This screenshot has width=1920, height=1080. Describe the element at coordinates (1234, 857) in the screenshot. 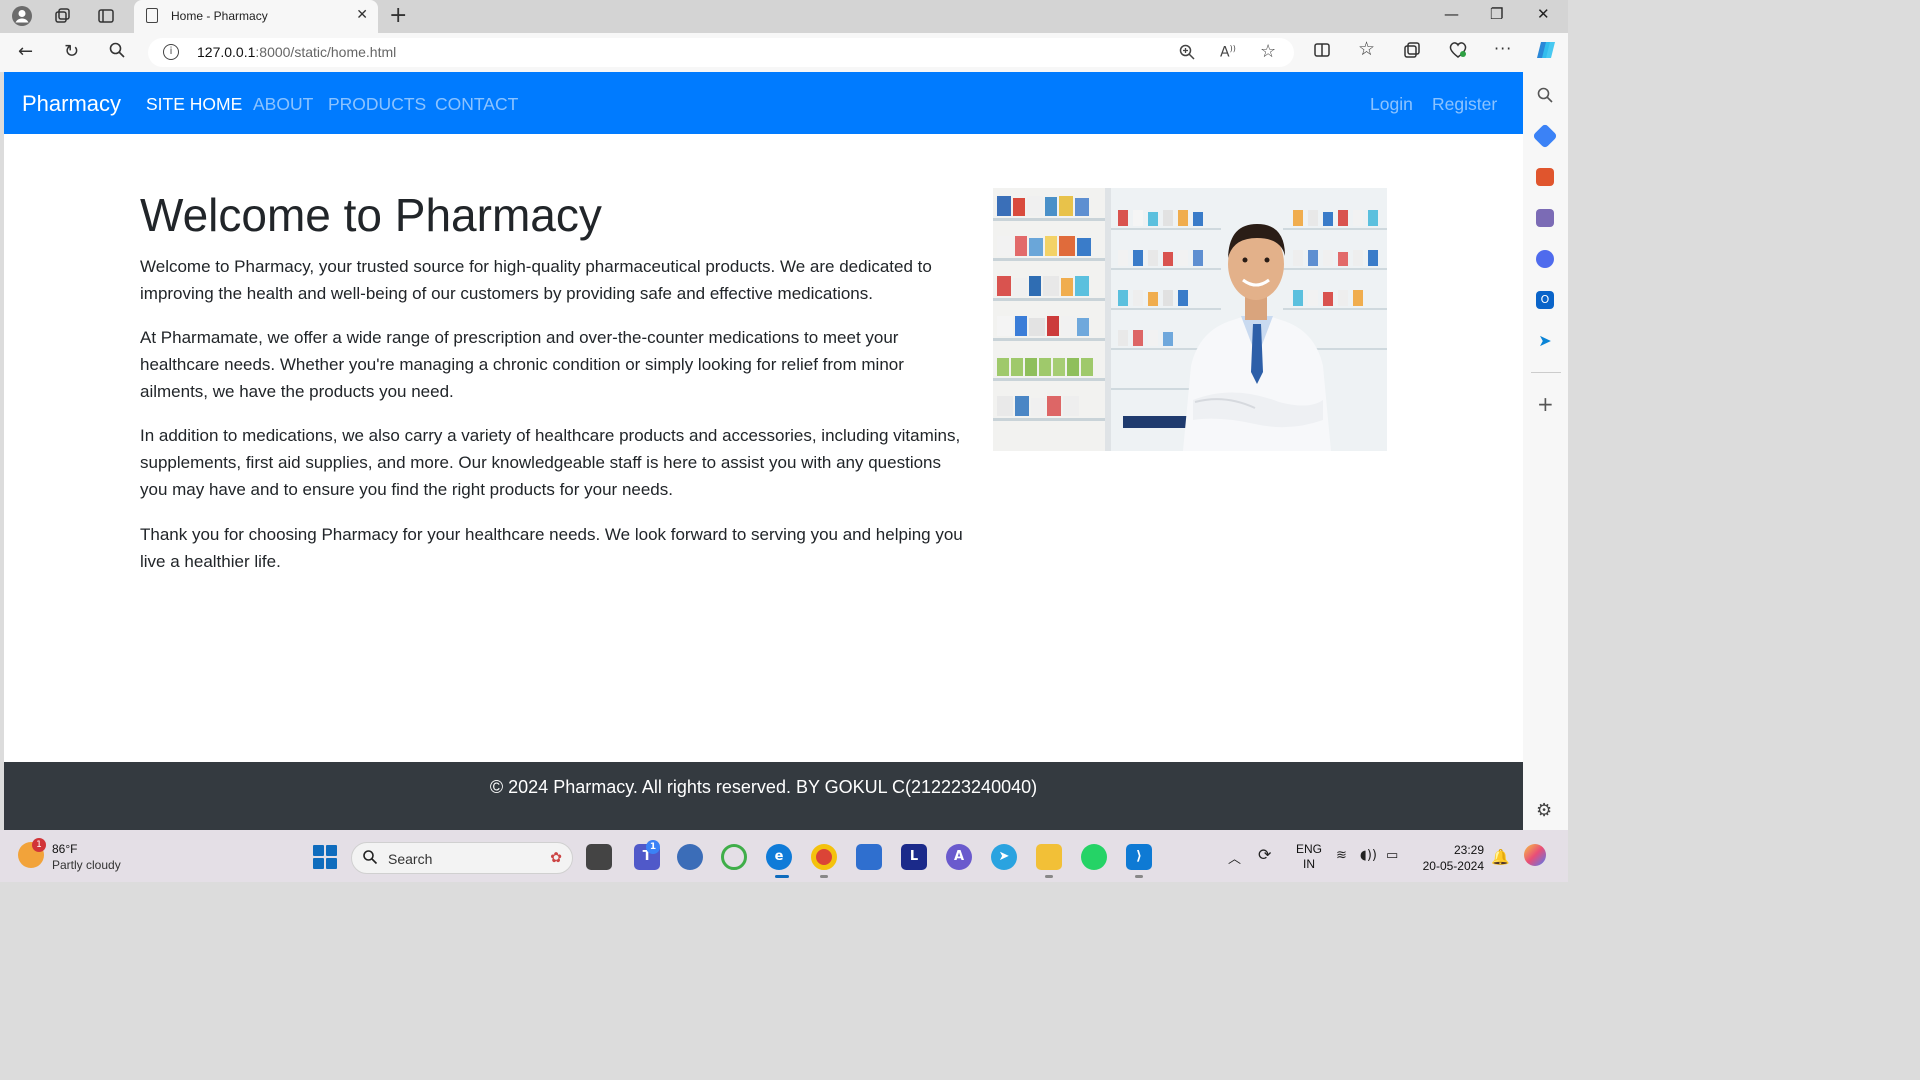

I see `show-hidden-icons-chevron: ︿` at that location.